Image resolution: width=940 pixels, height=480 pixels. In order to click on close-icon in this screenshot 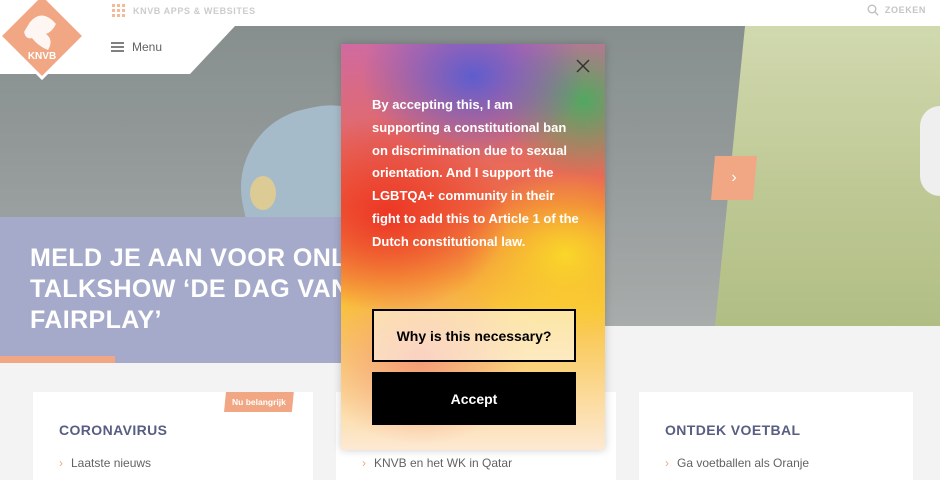, I will do `click(583, 66)`.